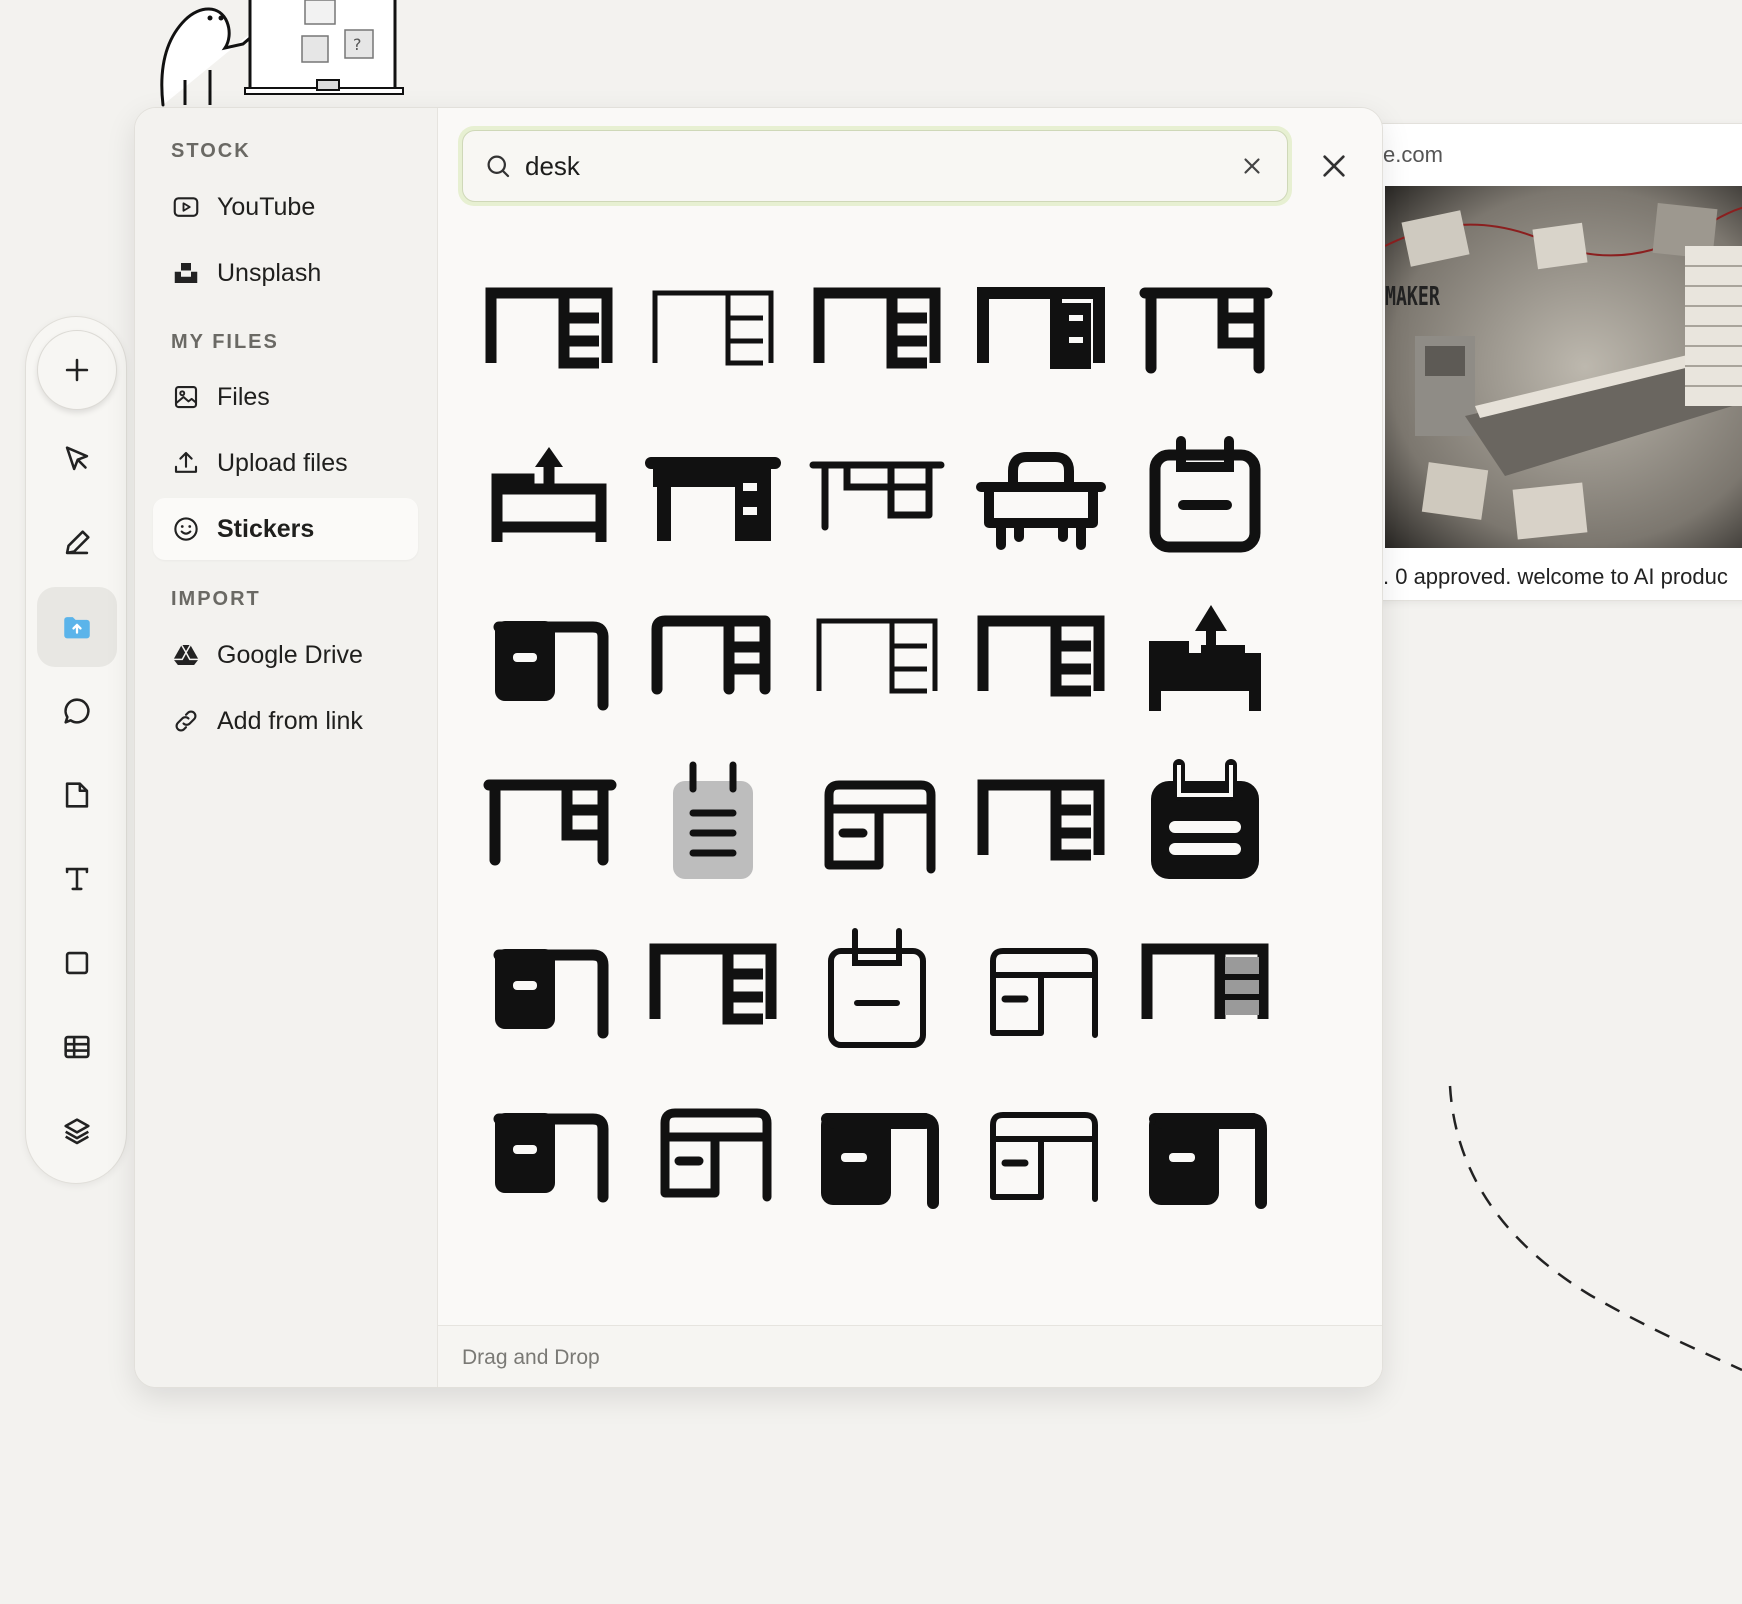 The image size is (1742, 1604). What do you see at coordinates (285, 463) in the screenshot?
I see `sidebar-item-upload-files: Upload files` at bounding box center [285, 463].